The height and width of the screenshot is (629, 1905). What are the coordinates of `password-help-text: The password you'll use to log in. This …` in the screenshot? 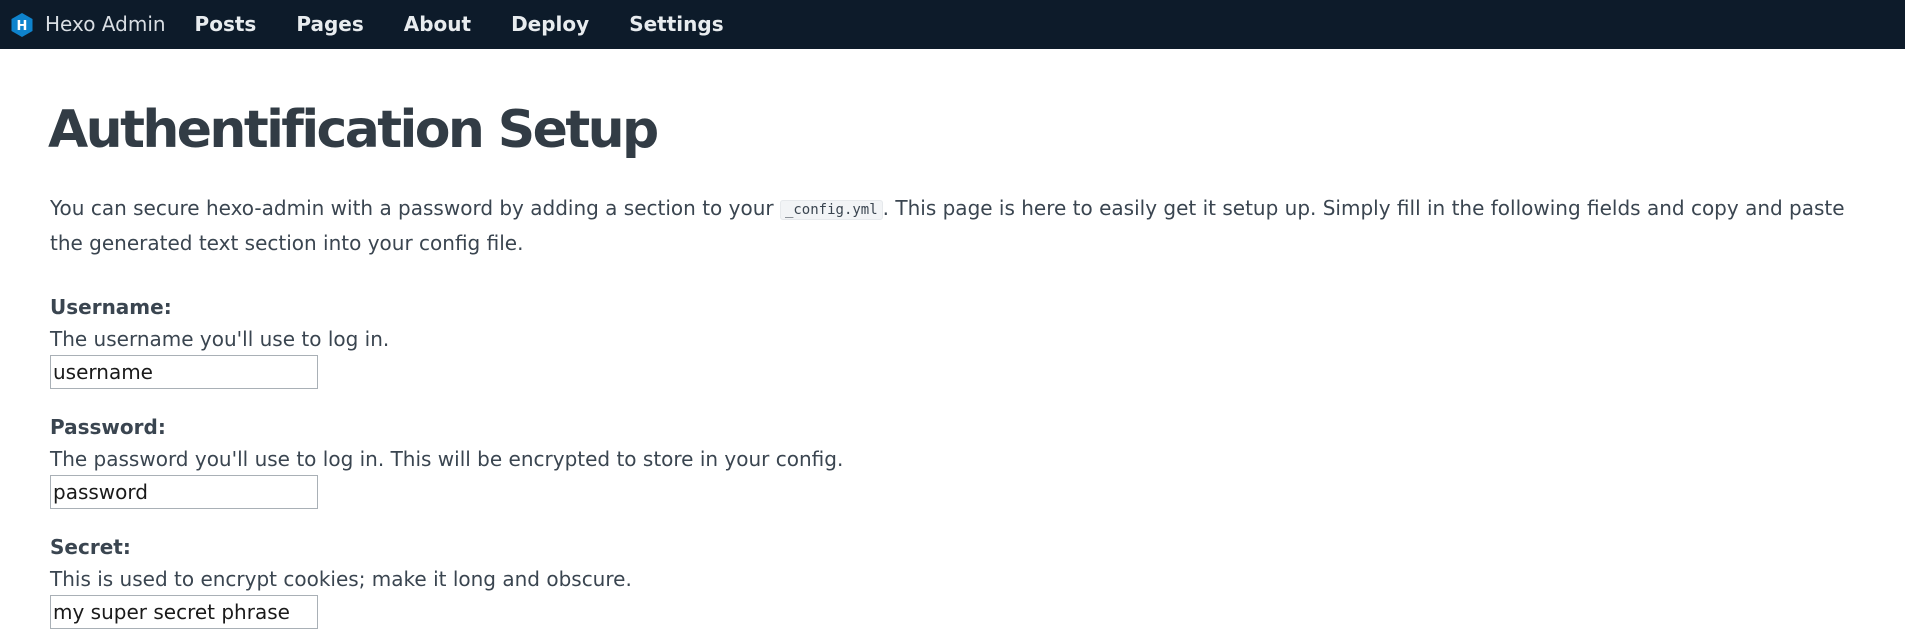 It's located at (447, 459).